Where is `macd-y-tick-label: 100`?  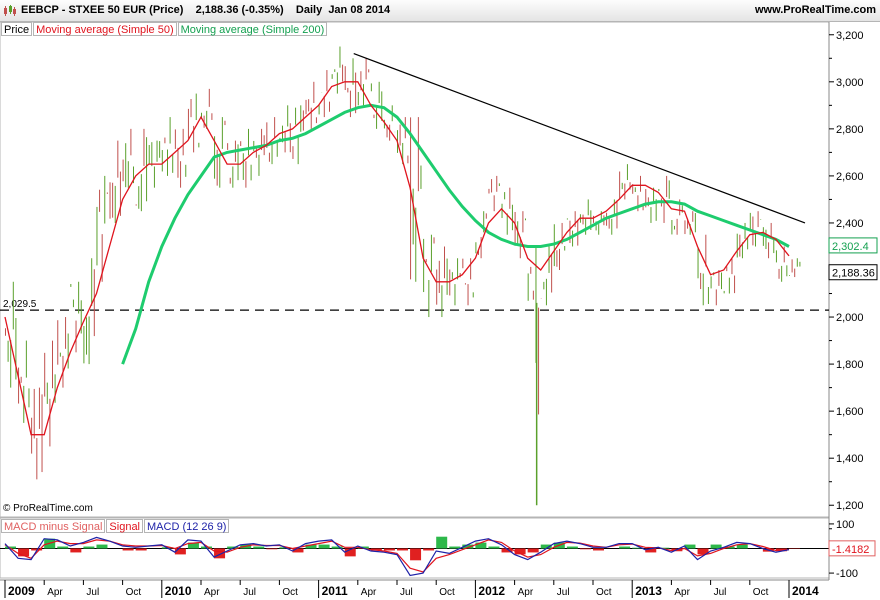
macd-y-tick-label: 100 is located at coordinates (845, 525).